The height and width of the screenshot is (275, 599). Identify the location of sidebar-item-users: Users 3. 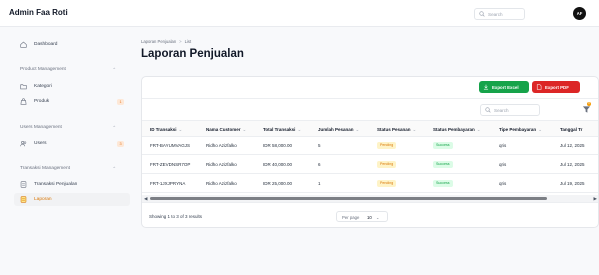
(72, 143).